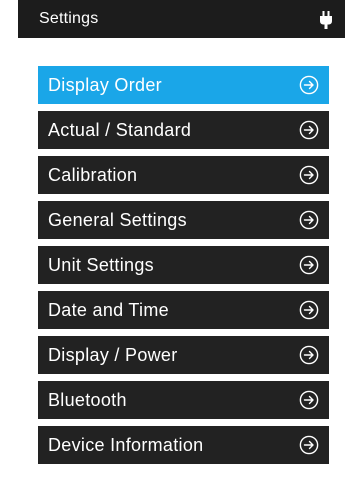 Image resolution: width=347 pixels, height=496 pixels. Describe the element at coordinates (183, 85) in the screenshot. I see `menu-item-display-order: Display Order` at that location.